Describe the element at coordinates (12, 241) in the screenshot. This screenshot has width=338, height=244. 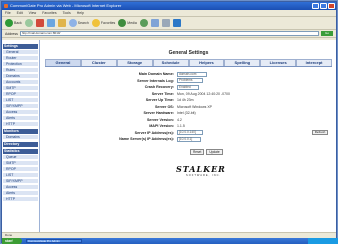
I see `start-button: start` at that location.